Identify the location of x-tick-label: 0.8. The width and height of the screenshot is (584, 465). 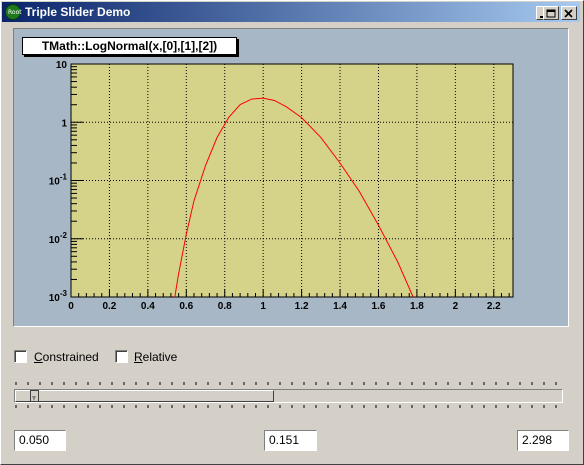
(225, 306).